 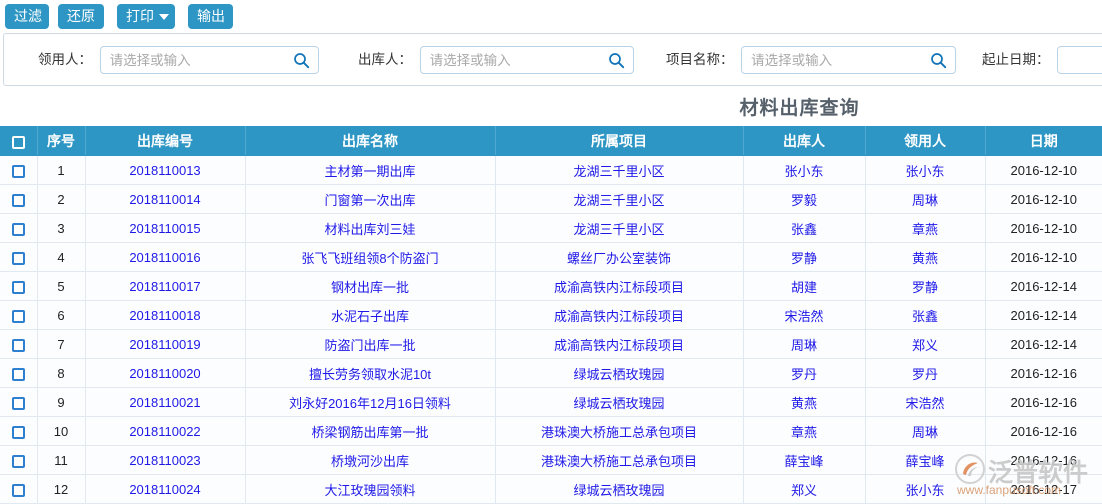 I want to click on cell-receiver: 罗静, so click(x=925, y=286).